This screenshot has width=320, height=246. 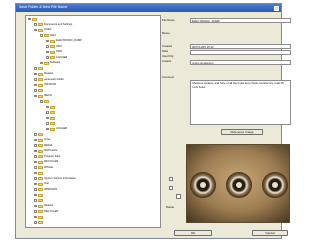 What do you see at coordinates (42, 30) in the screenshot?
I see `tree-item: Folder` at bounding box center [42, 30].